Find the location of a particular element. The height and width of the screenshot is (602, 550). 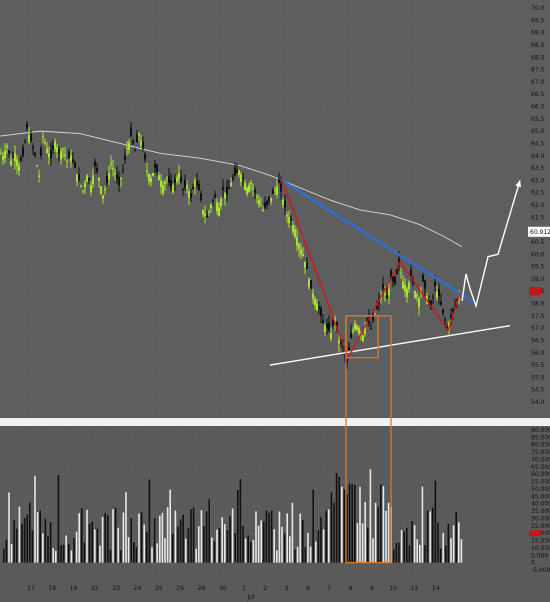

x-tick-label: 25 is located at coordinates (159, 588).